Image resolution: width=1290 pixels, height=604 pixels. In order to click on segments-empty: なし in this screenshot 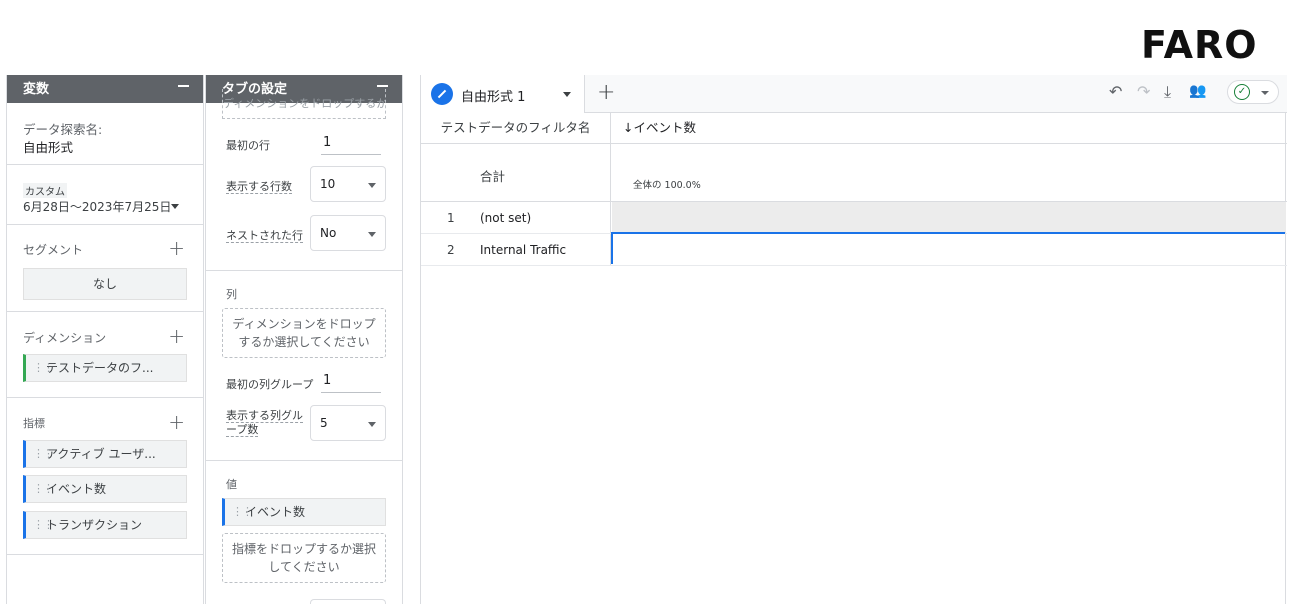, I will do `click(105, 284)`.